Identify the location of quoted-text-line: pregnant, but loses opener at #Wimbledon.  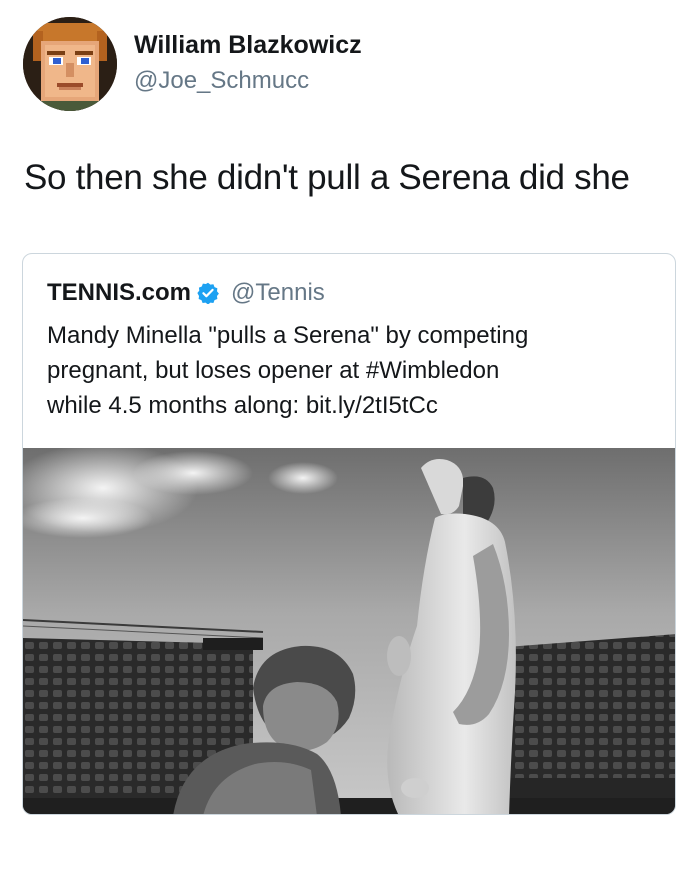
(273, 370).